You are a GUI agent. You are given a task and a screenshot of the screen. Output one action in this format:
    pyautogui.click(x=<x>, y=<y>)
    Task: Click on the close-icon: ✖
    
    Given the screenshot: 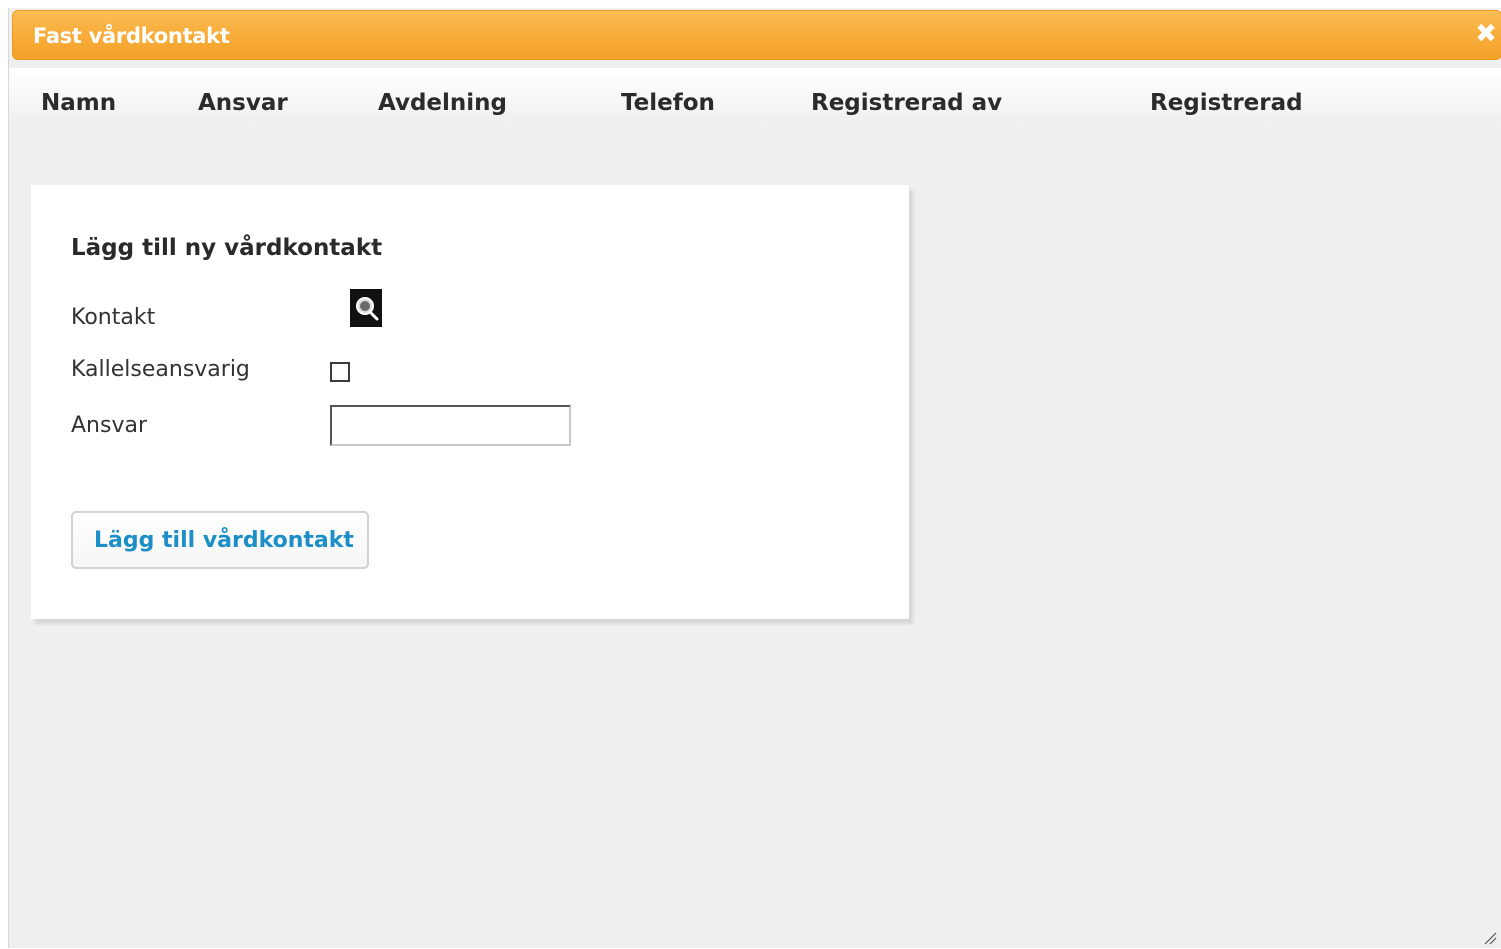 What is the action you would take?
    pyautogui.click(x=1486, y=34)
    